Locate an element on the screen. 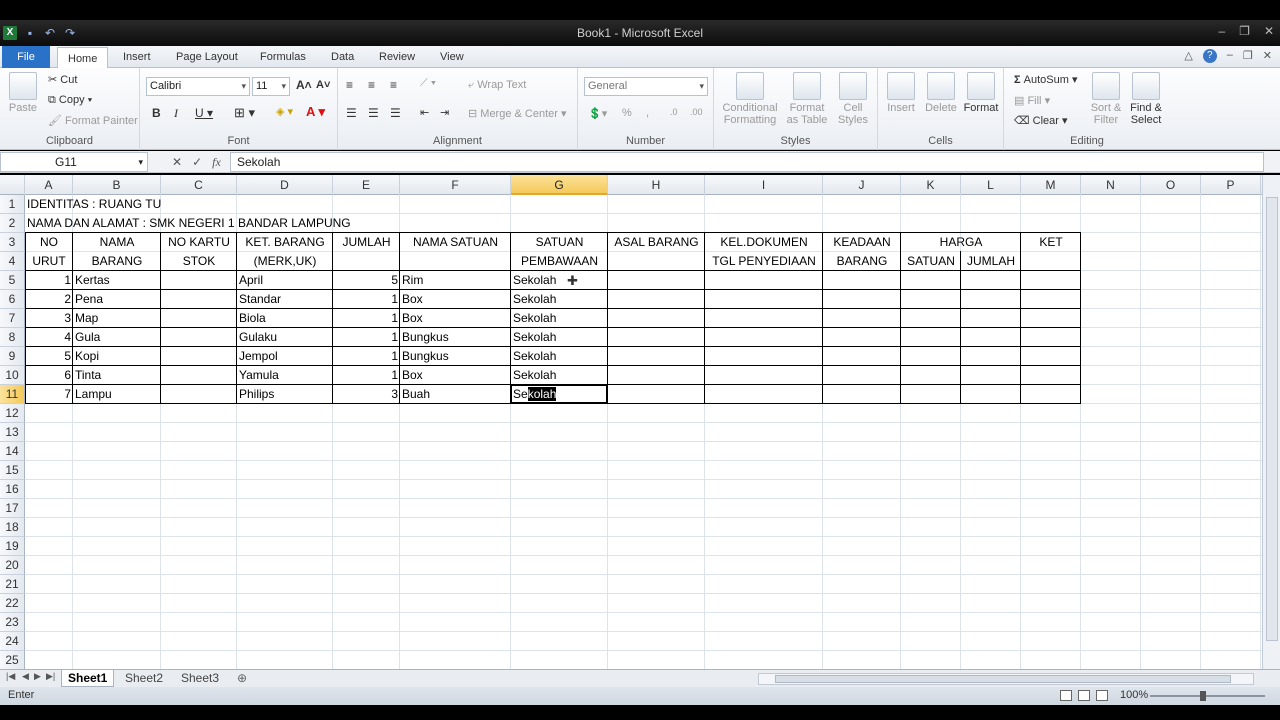  bold-icon: B is located at coordinates (156, 113).